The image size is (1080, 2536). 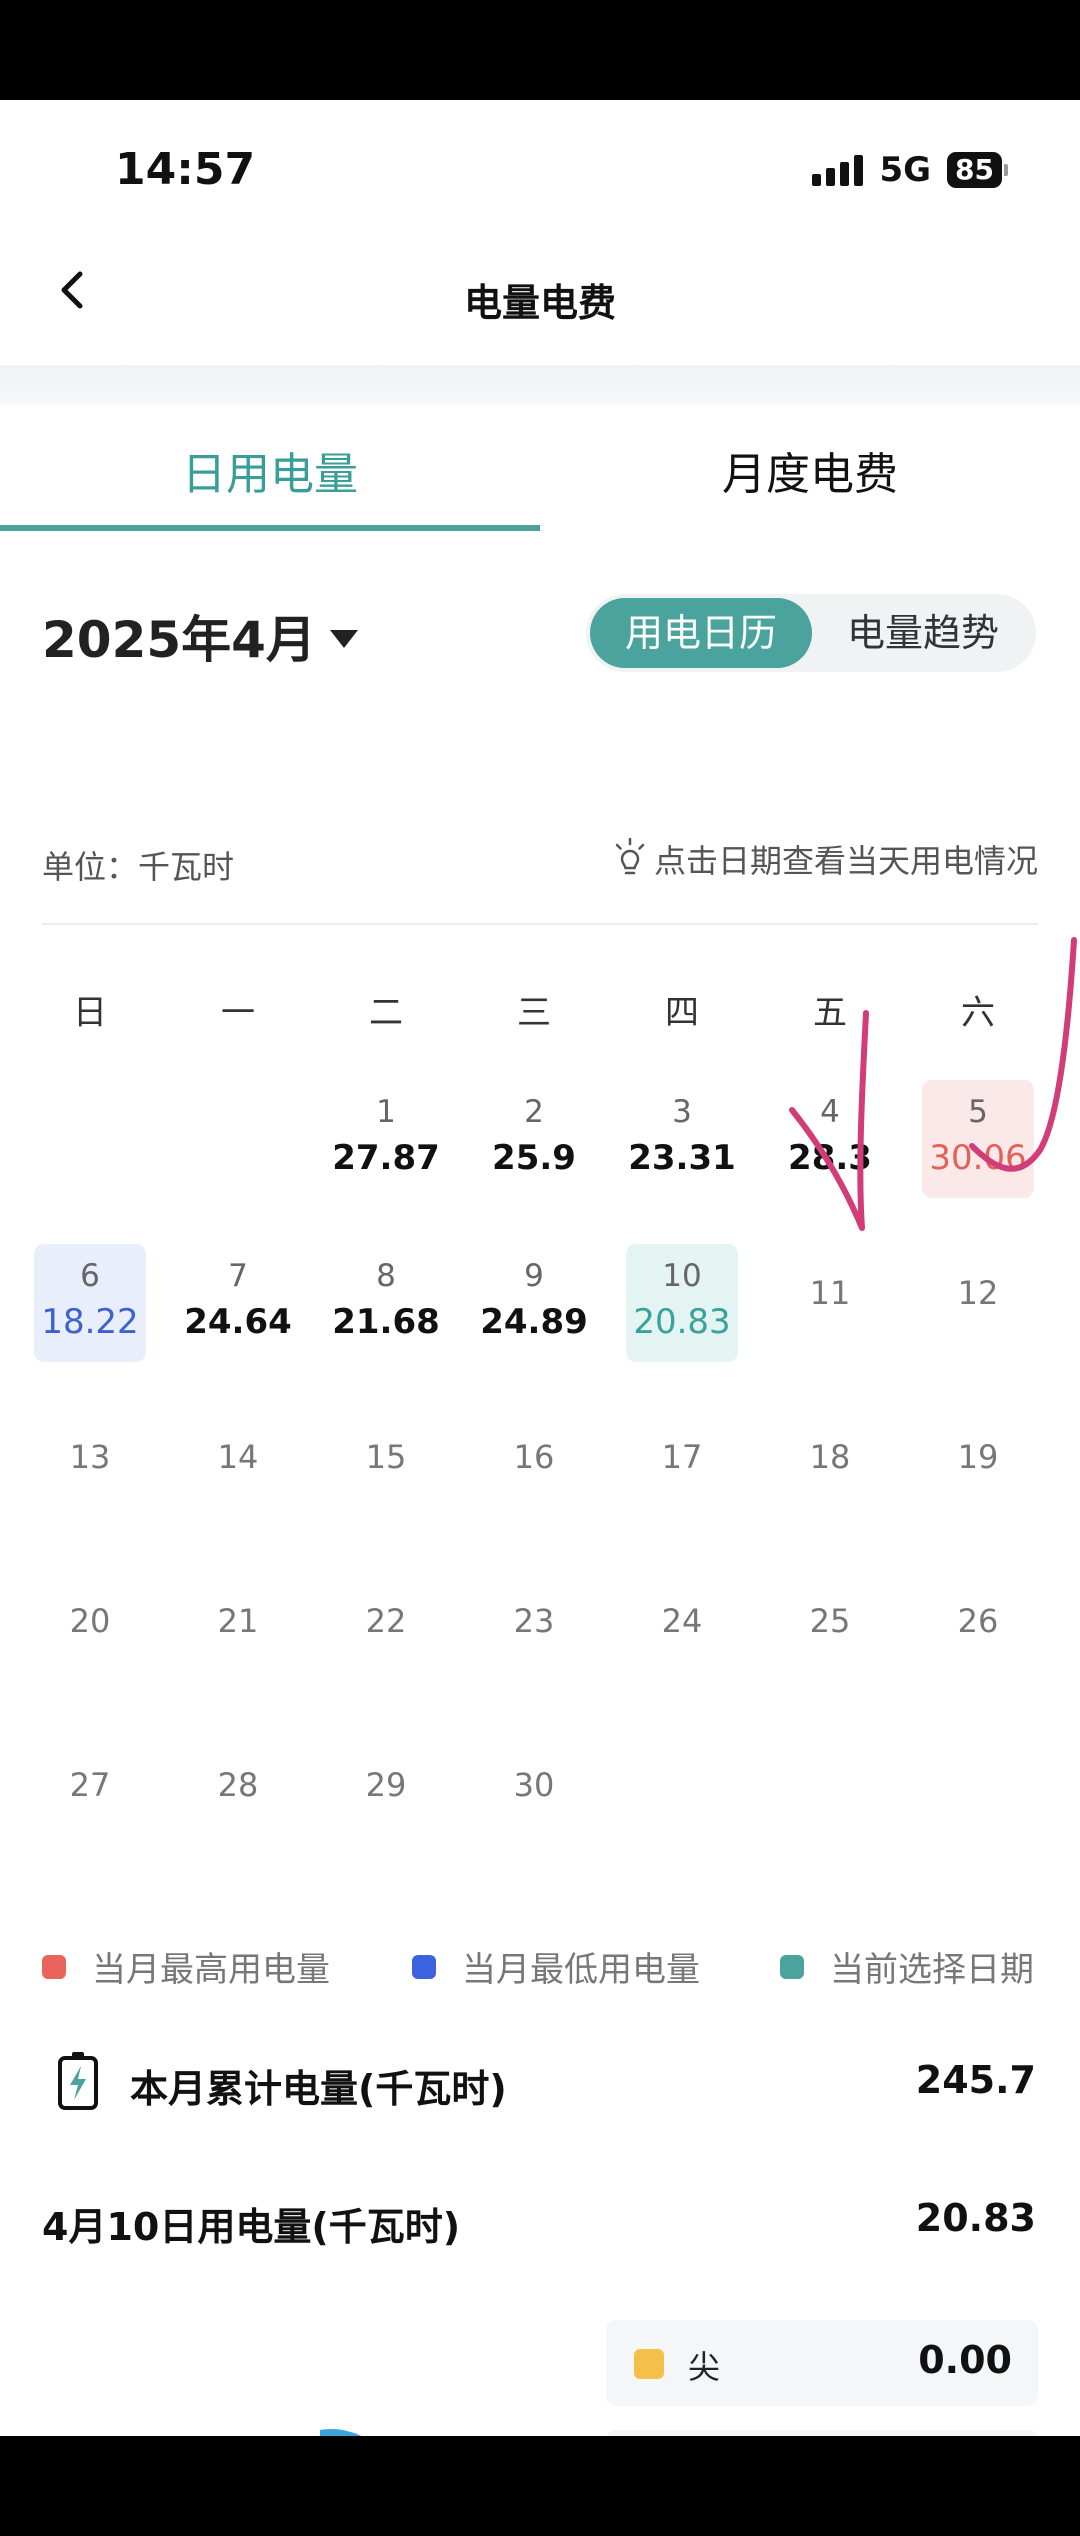 I want to click on day-usage-value: 24.89, so click(x=534, y=1322).